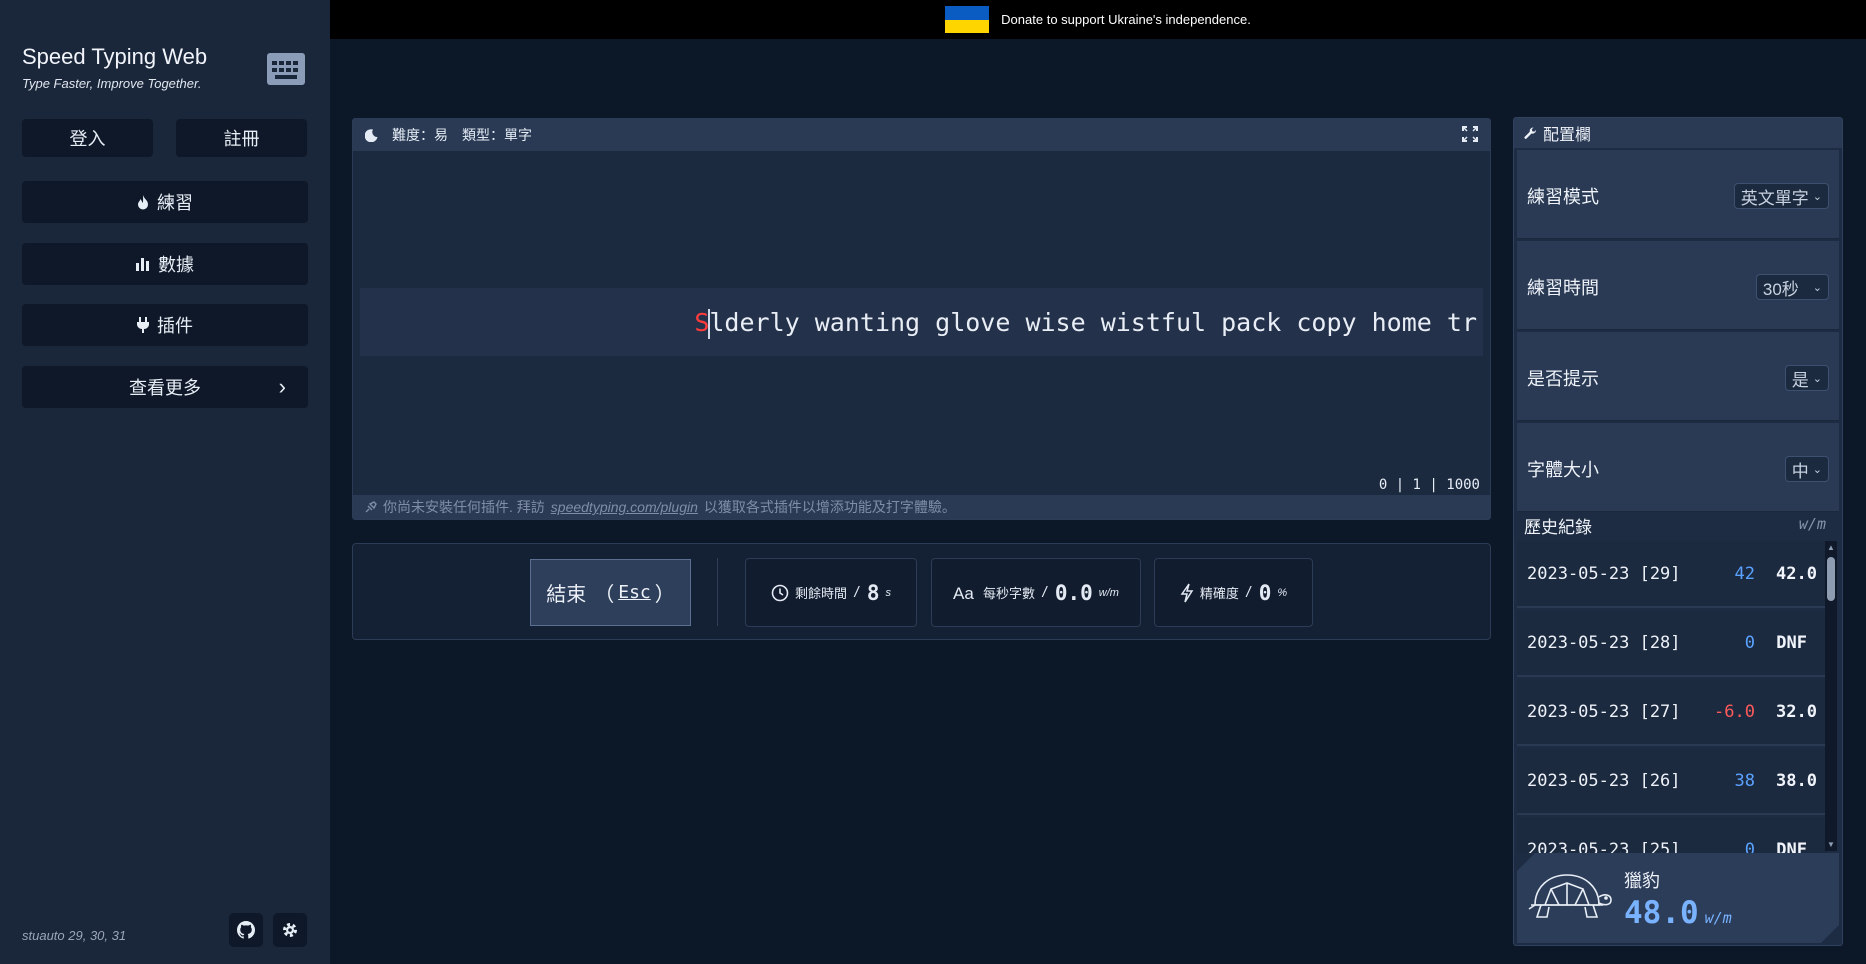 The height and width of the screenshot is (964, 1866). I want to click on config-title: 配置欄, so click(1567, 135).